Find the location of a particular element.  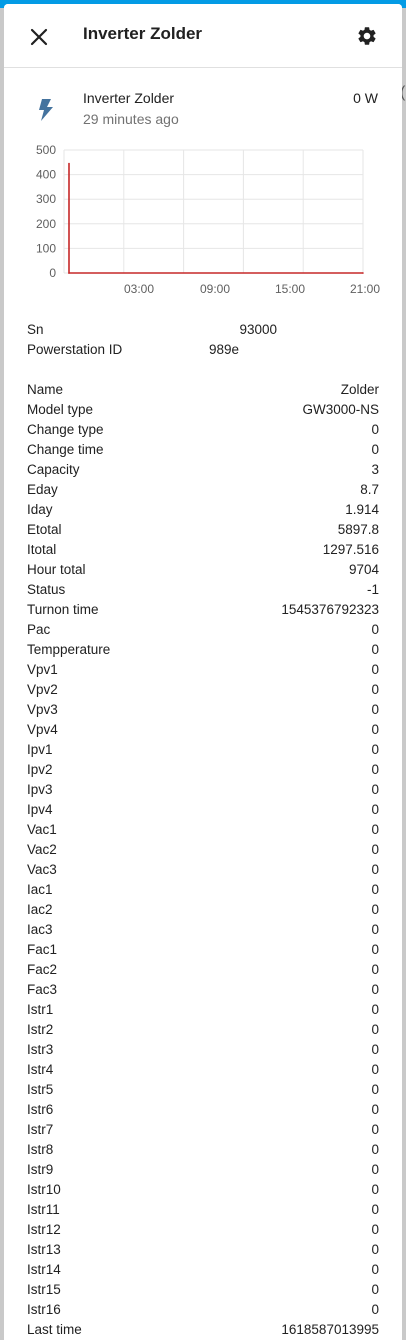

attribute-key: Vpv2 is located at coordinates (42, 689).